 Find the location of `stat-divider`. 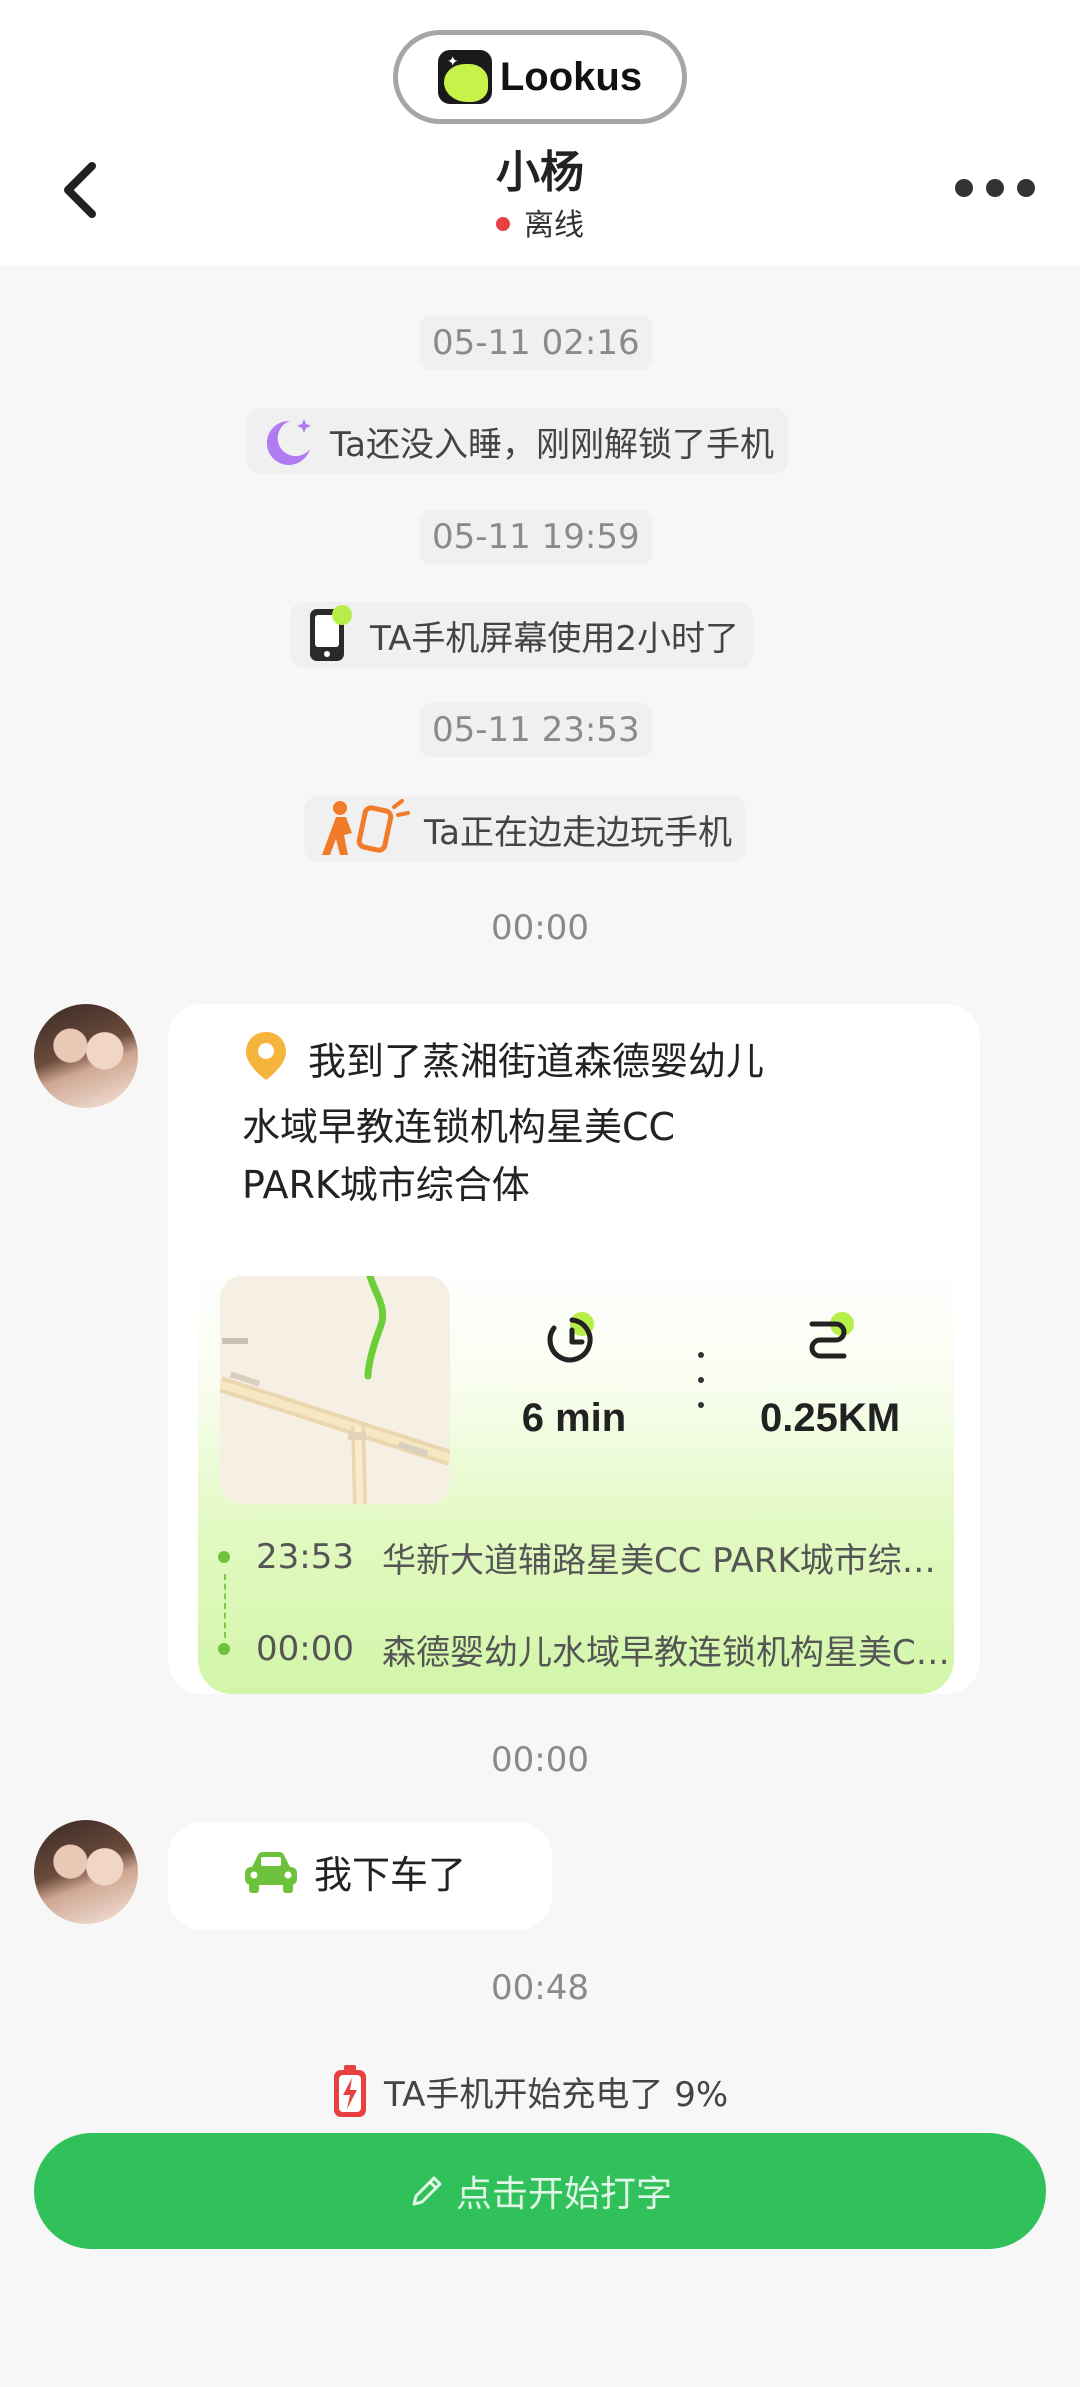

stat-divider is located at coordinates (701, 1380).